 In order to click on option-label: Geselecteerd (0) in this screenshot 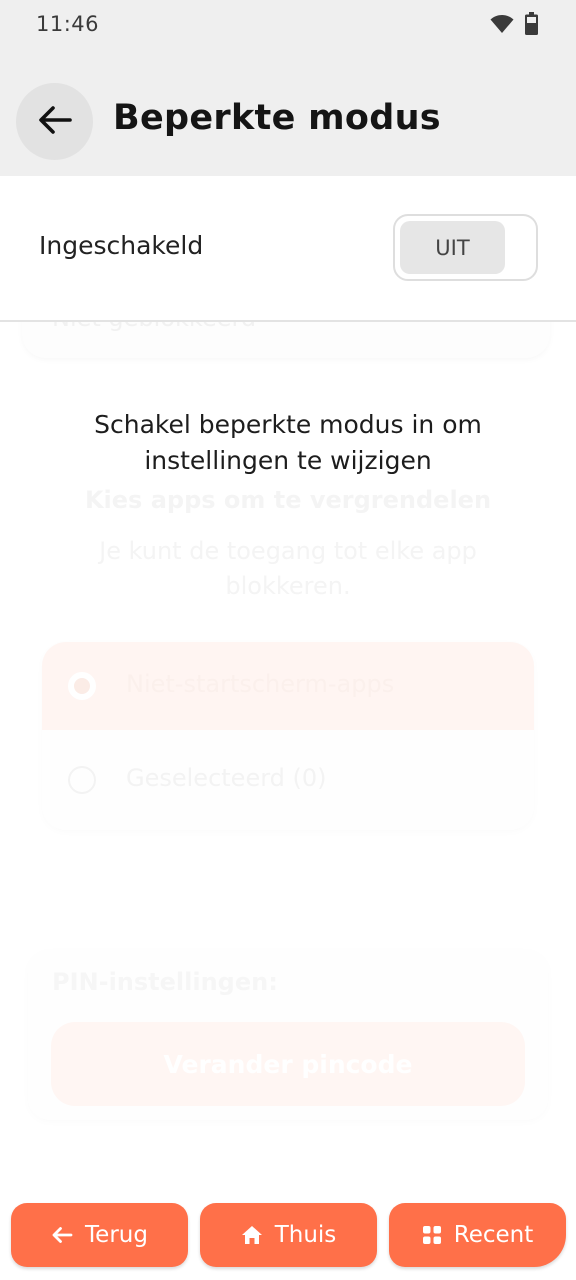, I will do `click(226, 778)`.